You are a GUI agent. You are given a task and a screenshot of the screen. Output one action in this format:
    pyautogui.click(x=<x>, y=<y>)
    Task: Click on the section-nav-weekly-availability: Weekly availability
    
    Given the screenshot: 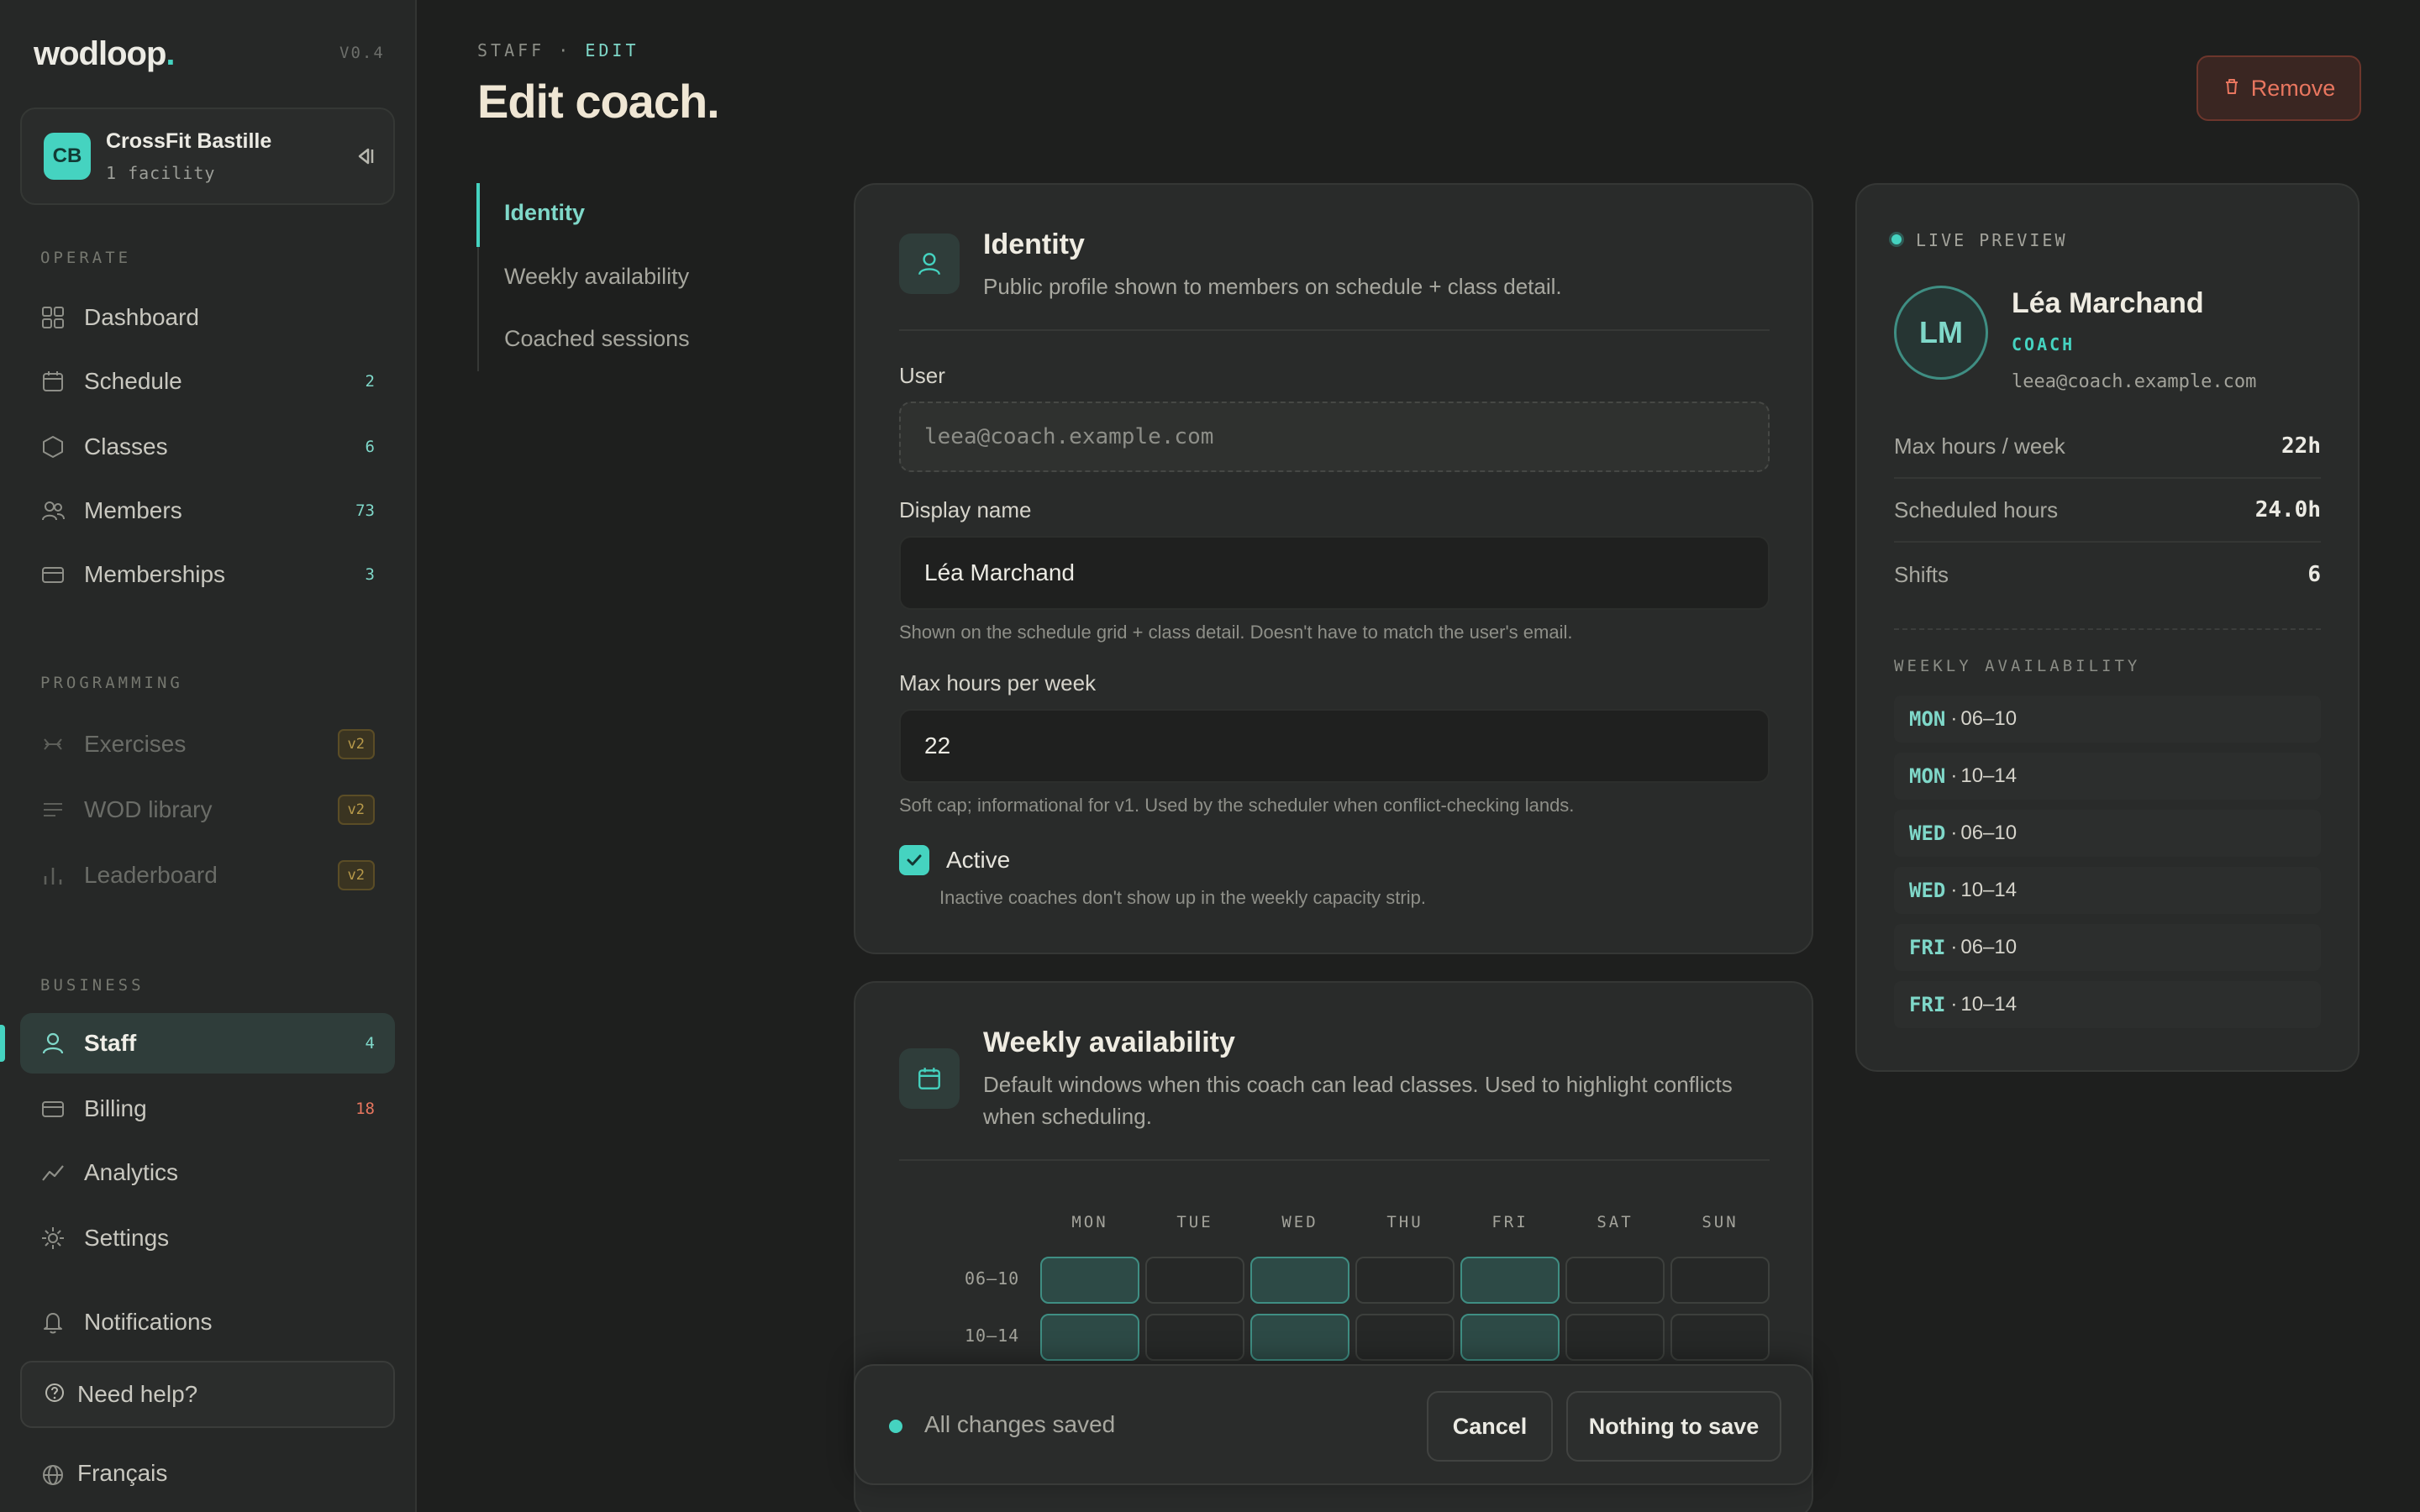 What is the action you would take?
    pyautogui.click(x=597, y=277)
    